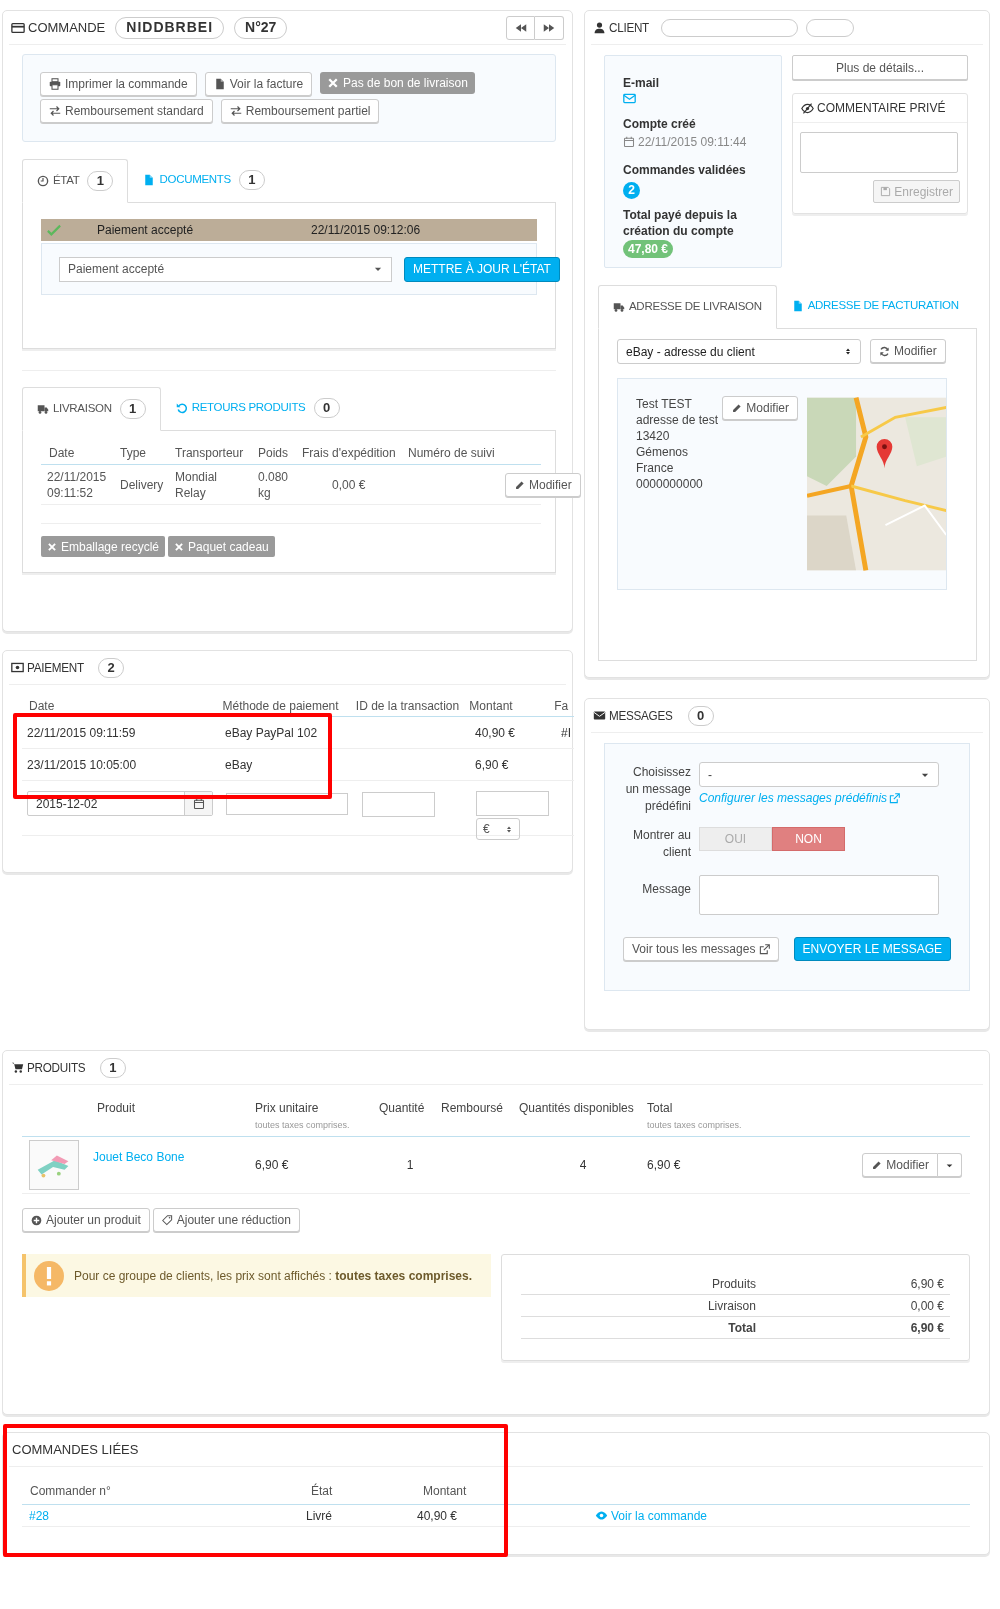  I want to click on tab: ADRESSE DE LIVRAISON, so click(687, 307).